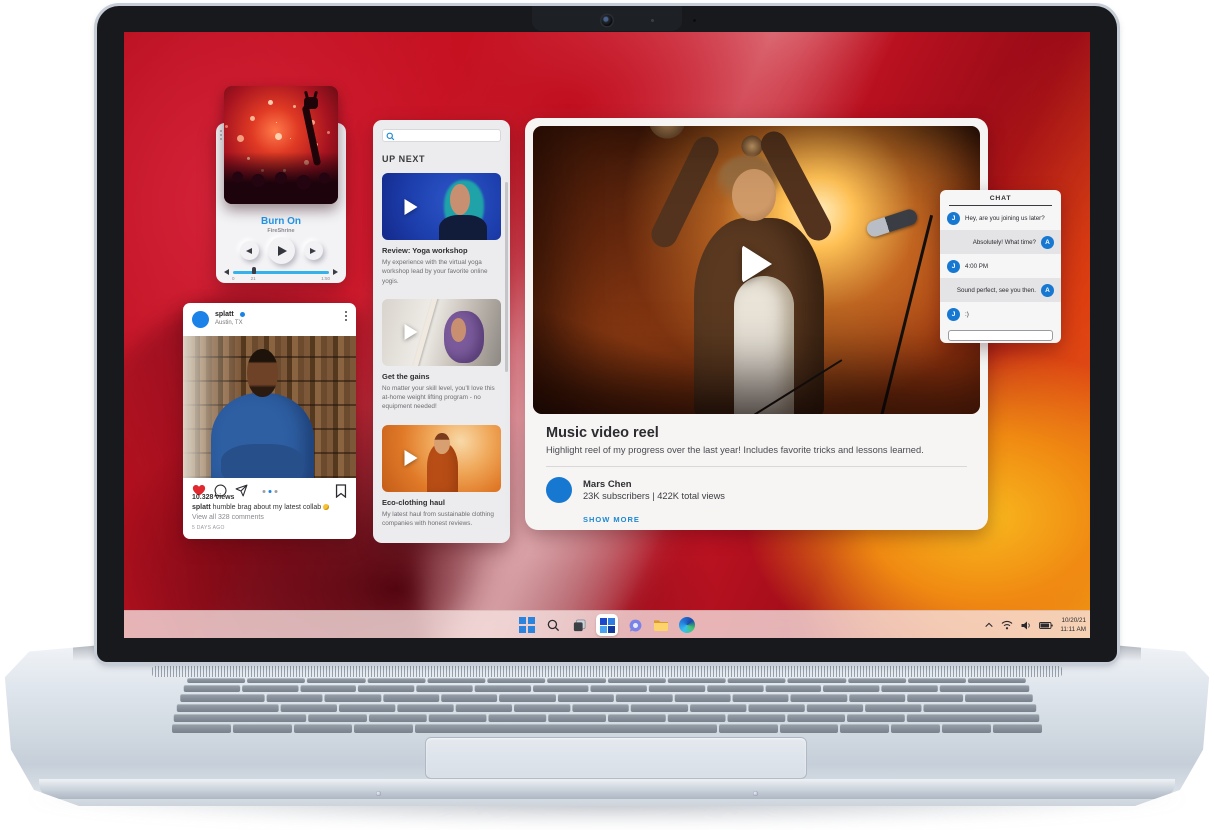  Describe the element at coordinates (579, 625) in the screenshot. I see `task-view-button` at that location.